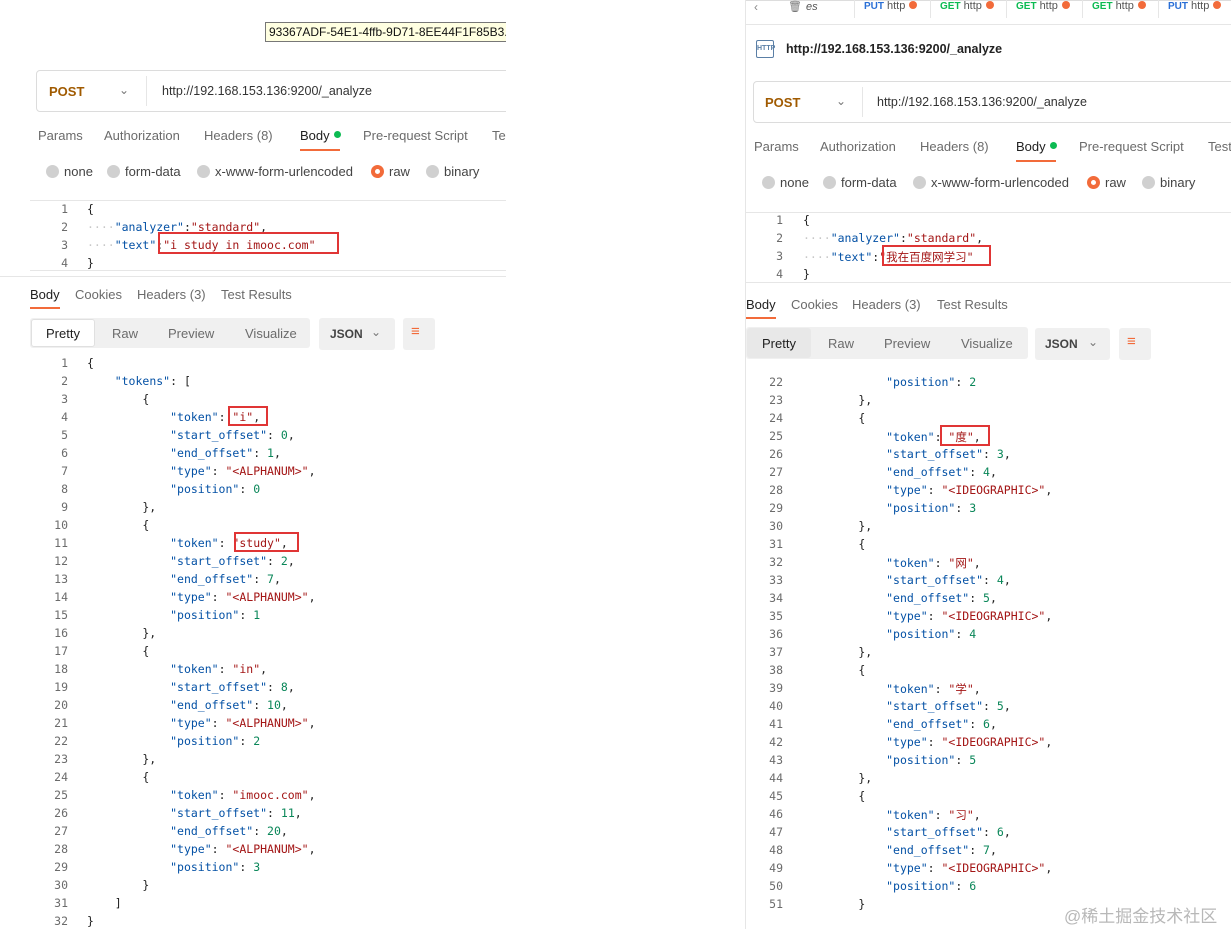  I want to click on line-number: 13, so click(61, 579).